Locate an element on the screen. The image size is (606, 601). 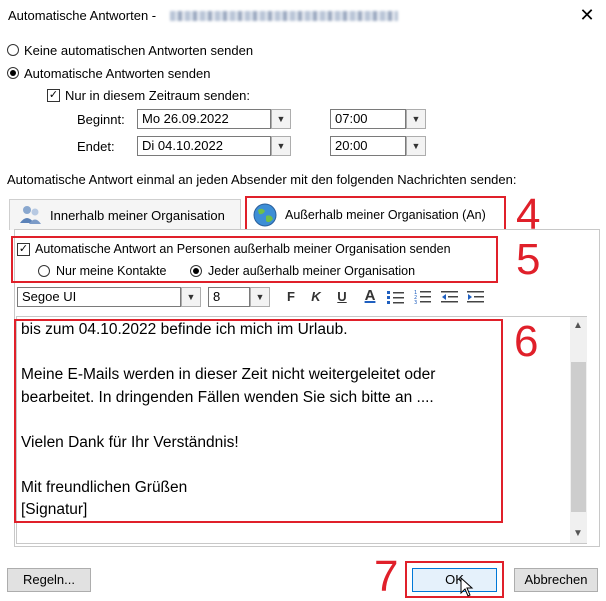
window-title: Automatische Antworten - is located at coordinates (82, 15).